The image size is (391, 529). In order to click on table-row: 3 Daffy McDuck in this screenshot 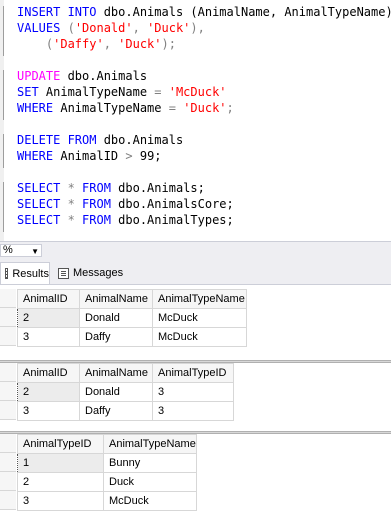, I will do `click(132, 337)`.